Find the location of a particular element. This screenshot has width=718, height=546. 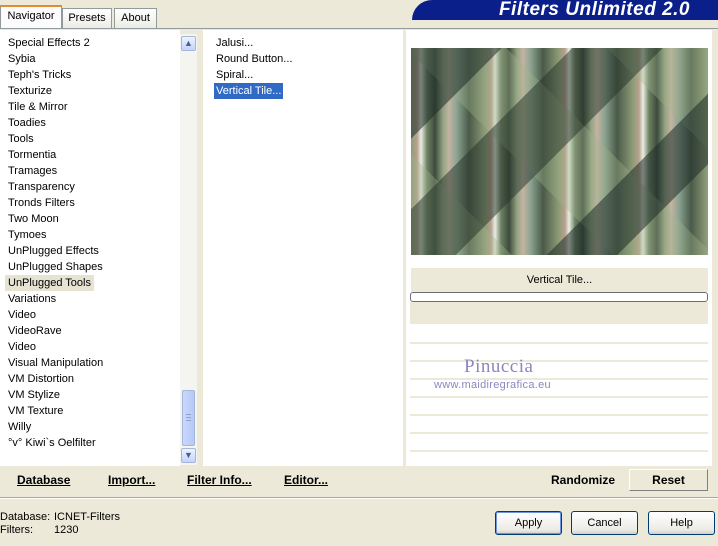

apply-button: Apply is located at coordinates (528, 523).